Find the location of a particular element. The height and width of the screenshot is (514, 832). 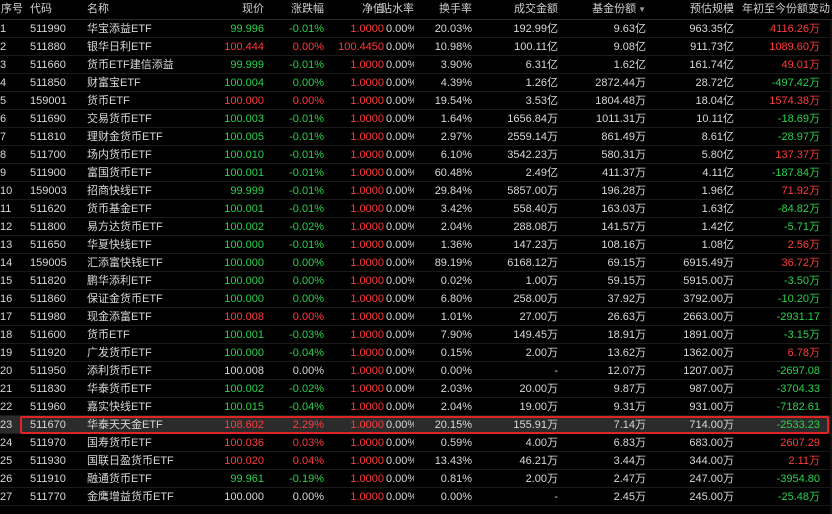

row-code: 511770 is located at coordinates (48, 497).